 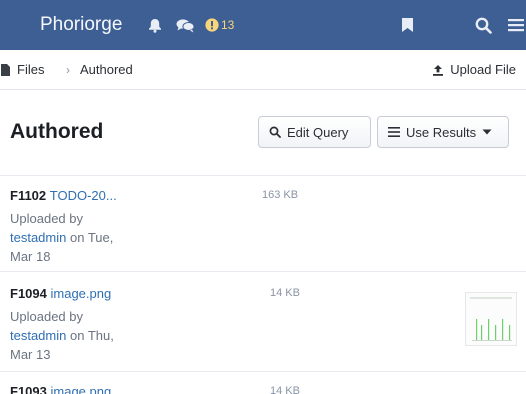 I want to click on upload-icon, so click(x=438, y=70).